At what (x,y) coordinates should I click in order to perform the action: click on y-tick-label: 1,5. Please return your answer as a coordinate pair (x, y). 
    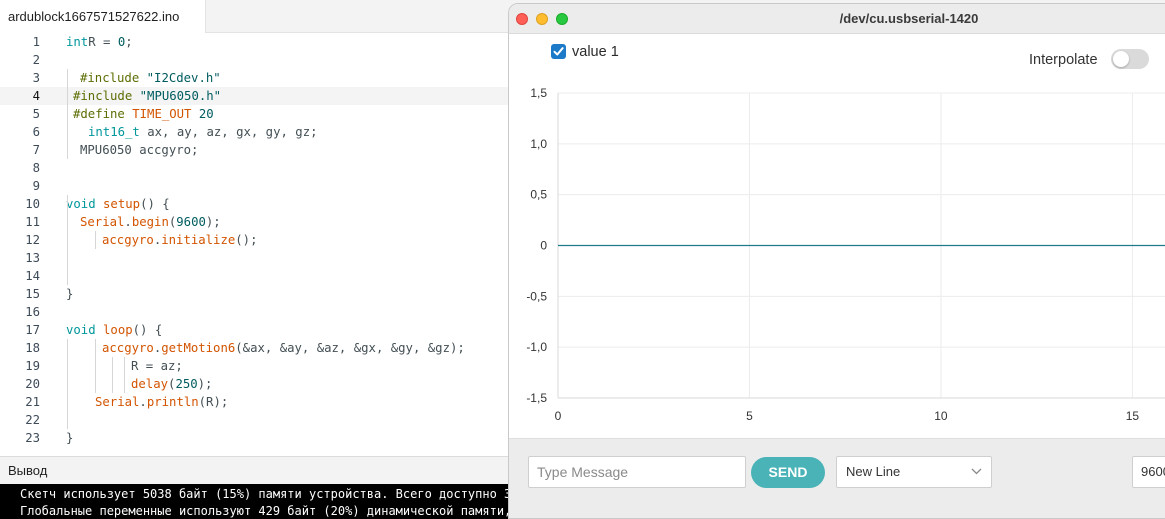
    Looking at the image, I should click on (538, 93).